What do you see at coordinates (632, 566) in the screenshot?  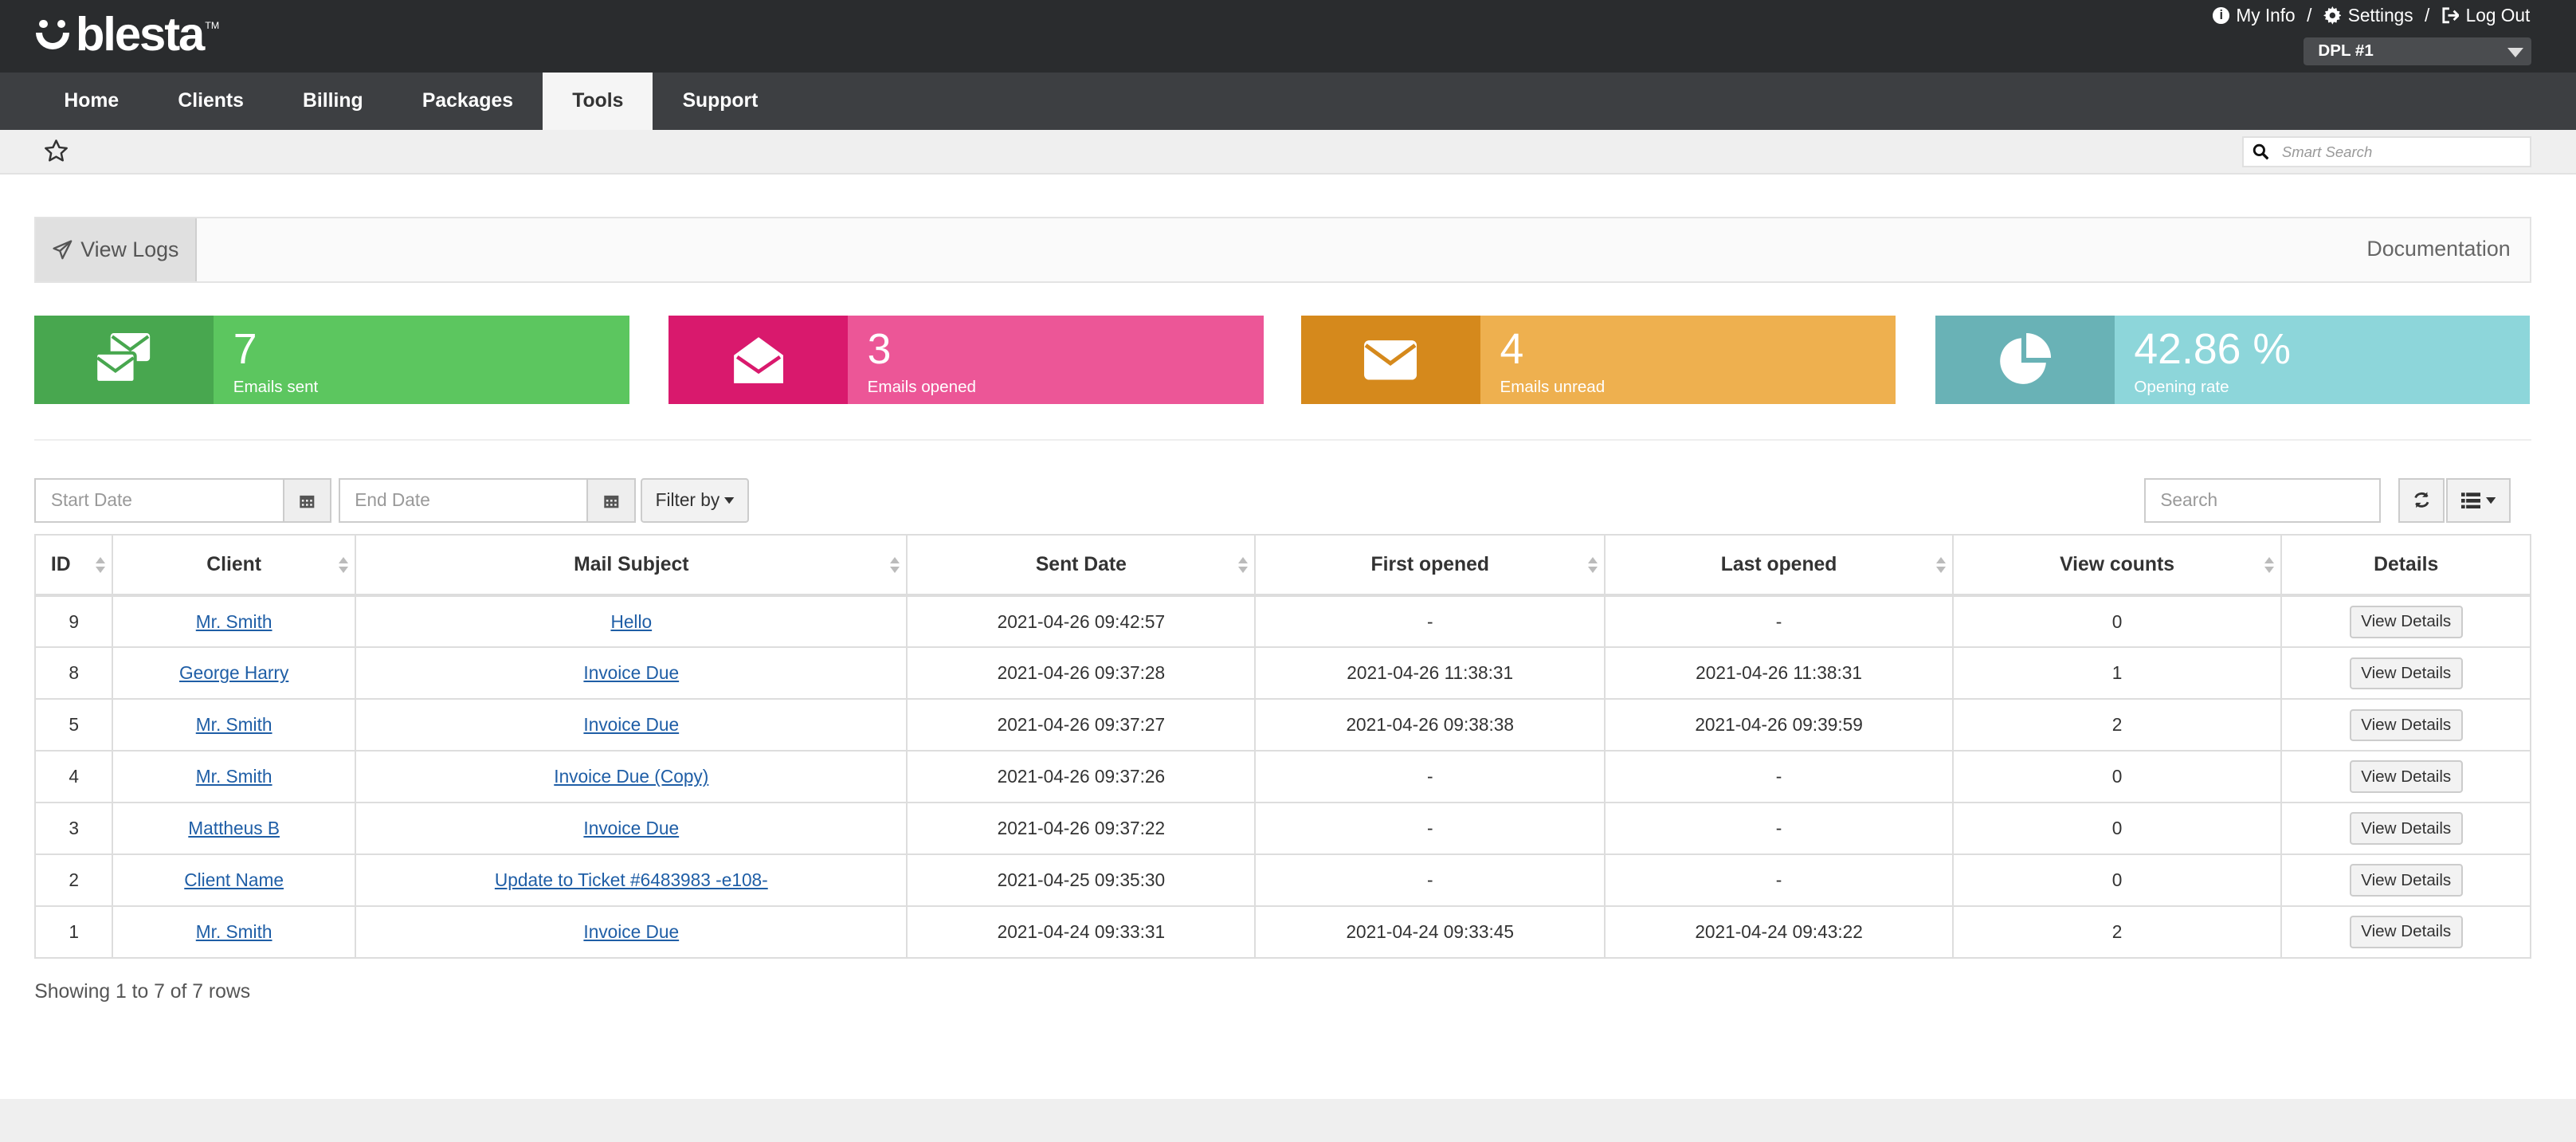 I see `column-header-mail-subject: Mail Subject` at bounding box center [632, 566].